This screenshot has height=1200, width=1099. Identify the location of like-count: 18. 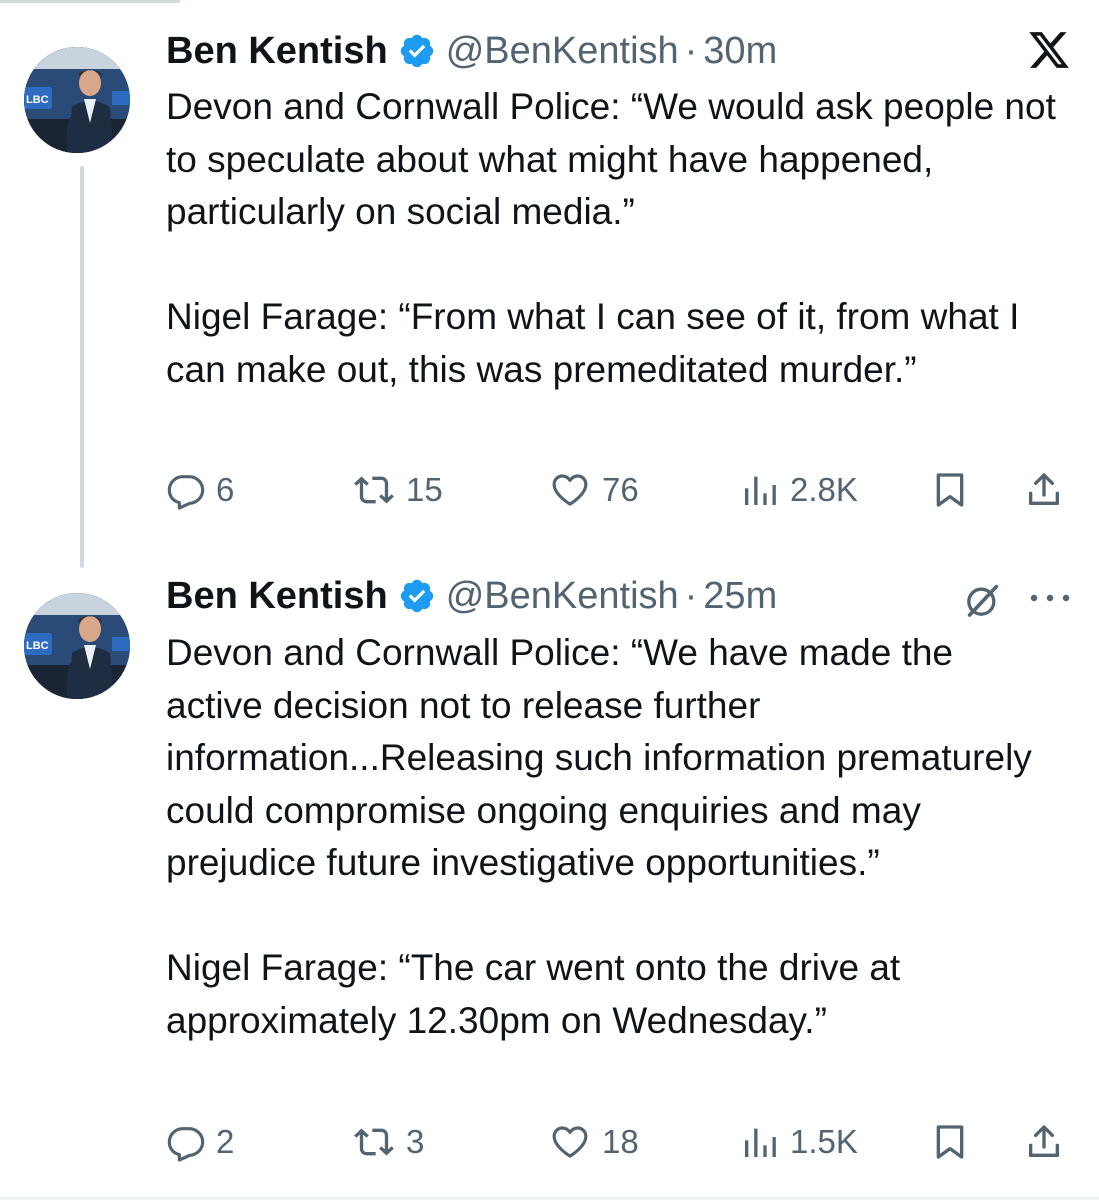
(620, 1141).